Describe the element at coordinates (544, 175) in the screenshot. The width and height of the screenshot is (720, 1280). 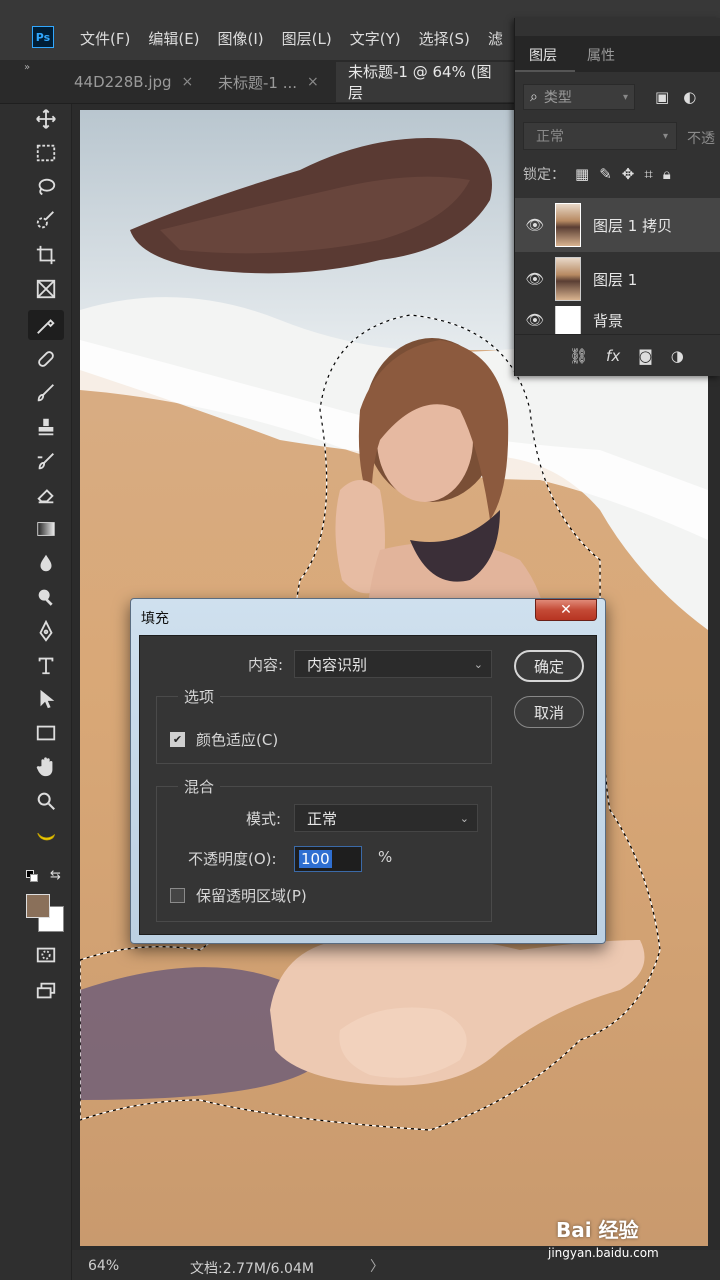
I see `lock-label: 锁定：` at that location.